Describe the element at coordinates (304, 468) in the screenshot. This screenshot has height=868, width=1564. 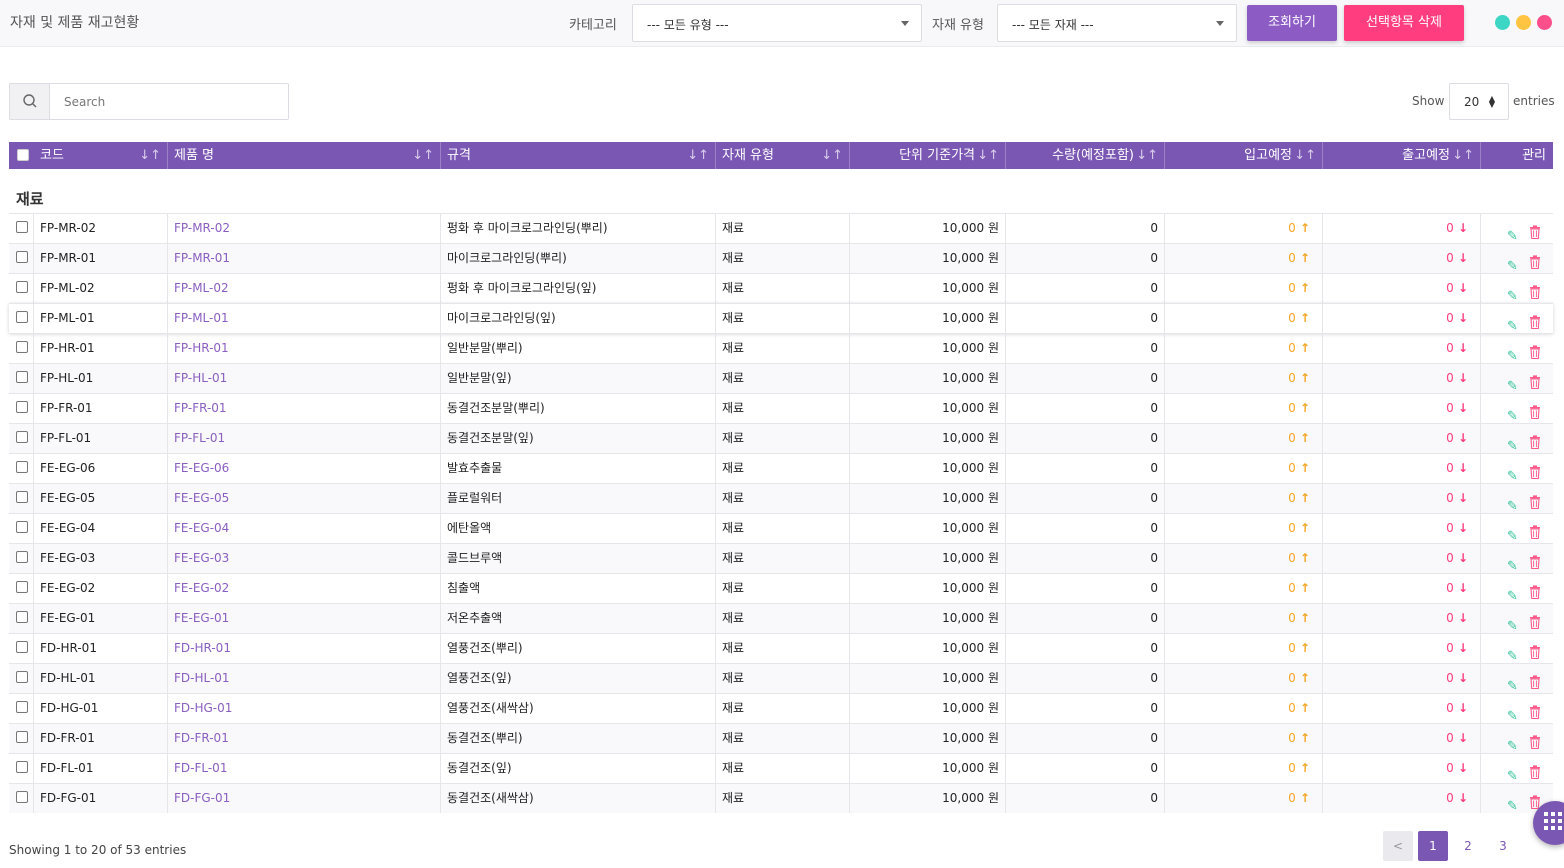
I see `product-name-link: FE-EG-06` at that location.